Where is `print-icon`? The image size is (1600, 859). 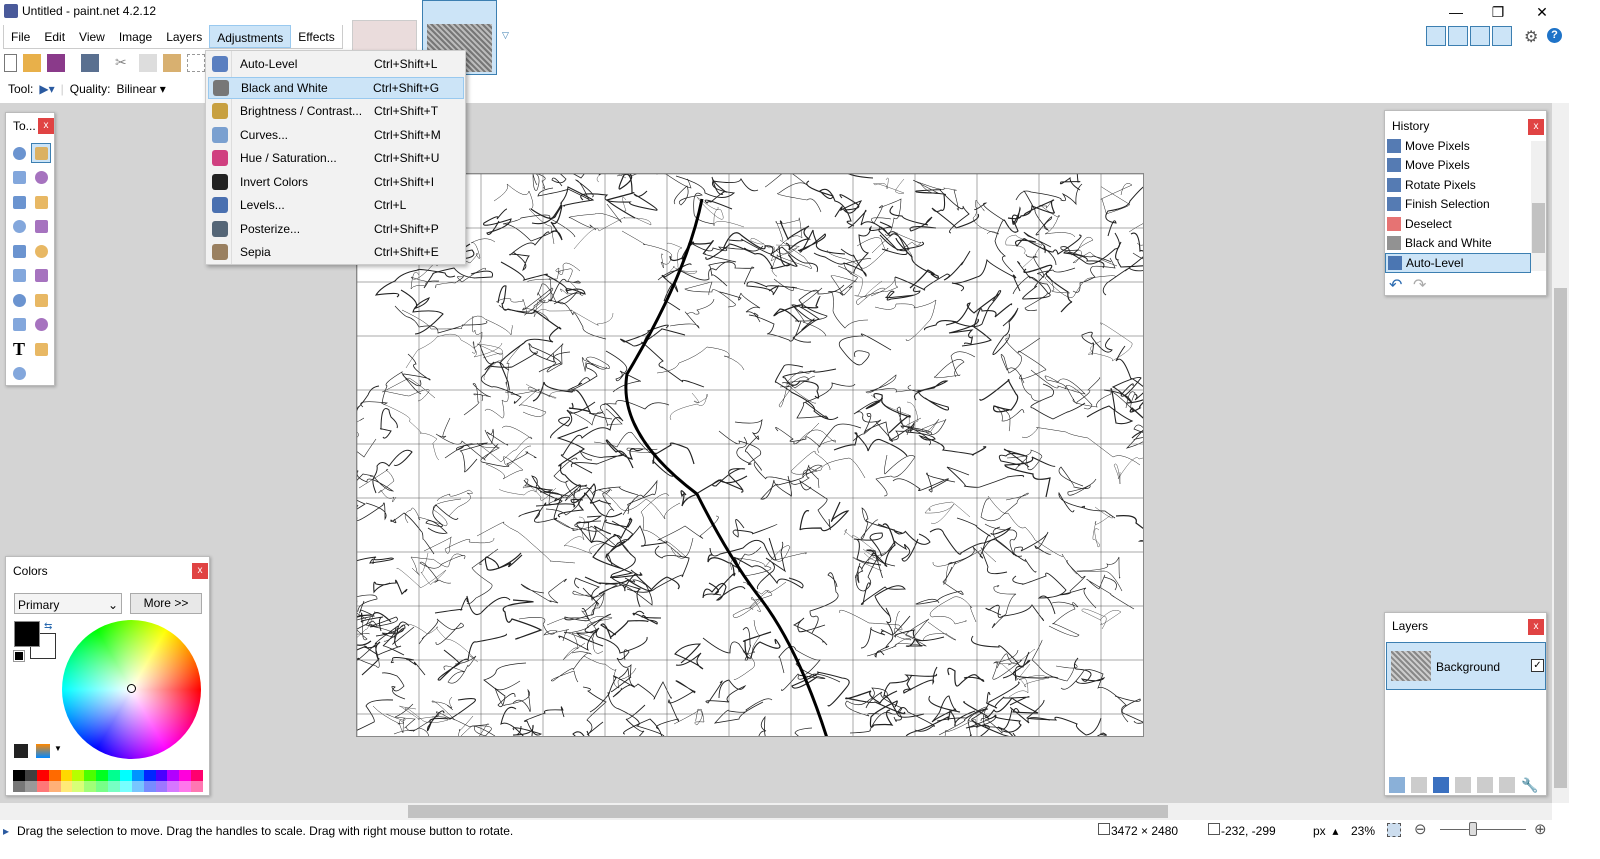 print-icon is located at coordinates (90, 63).